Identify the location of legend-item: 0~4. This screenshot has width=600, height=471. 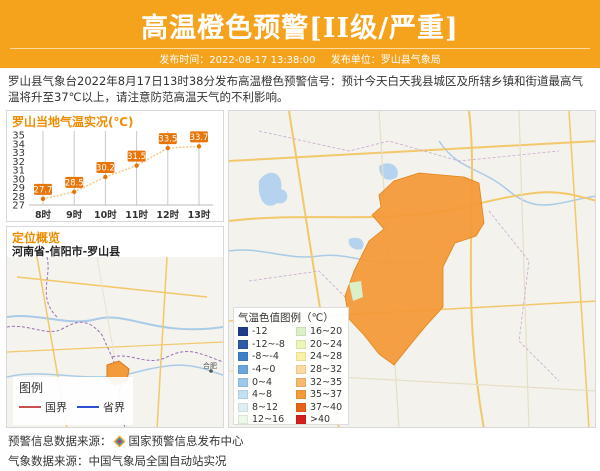
(267, 382).